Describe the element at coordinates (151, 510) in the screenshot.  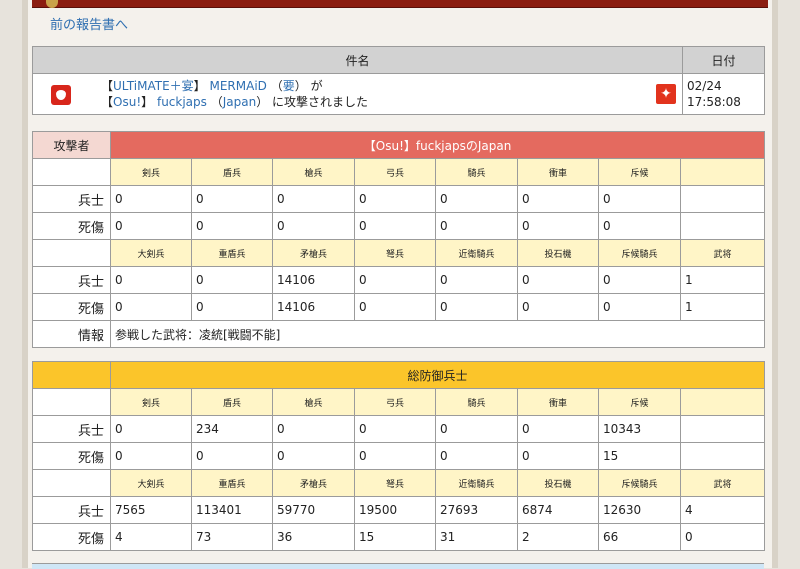
I see `value-cell: 7565` at that location.